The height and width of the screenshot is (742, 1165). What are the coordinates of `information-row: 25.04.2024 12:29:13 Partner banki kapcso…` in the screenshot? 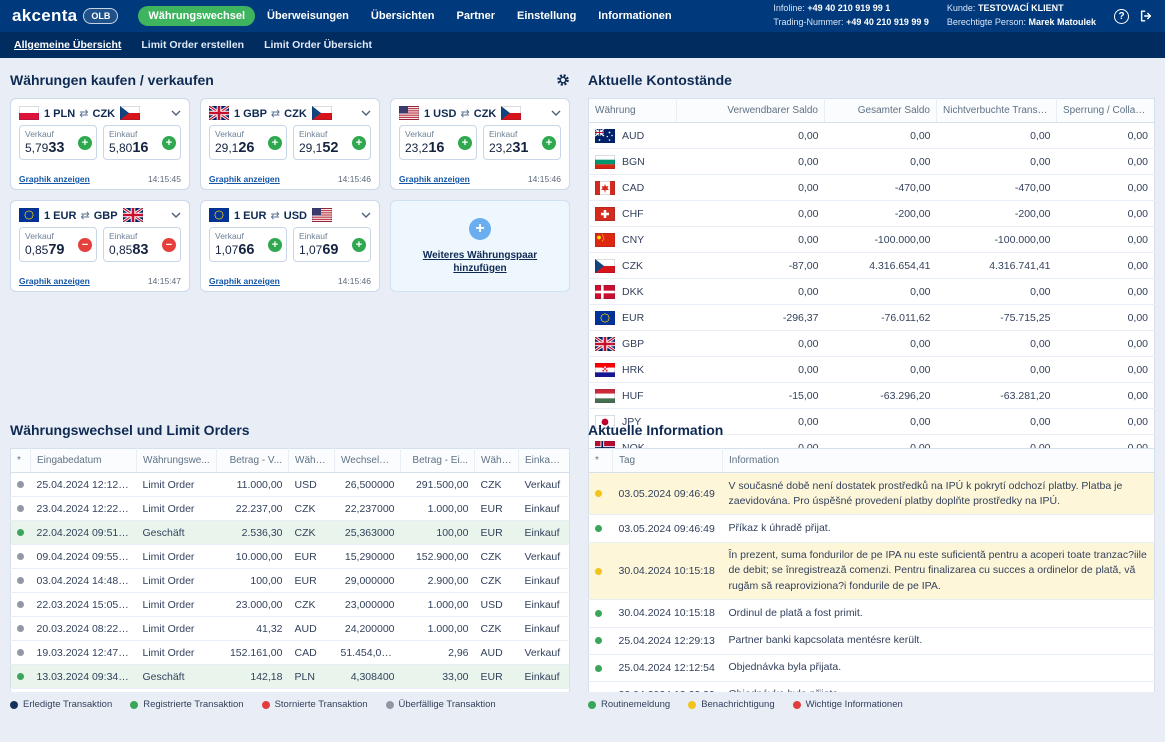 It's located at (871, 641).